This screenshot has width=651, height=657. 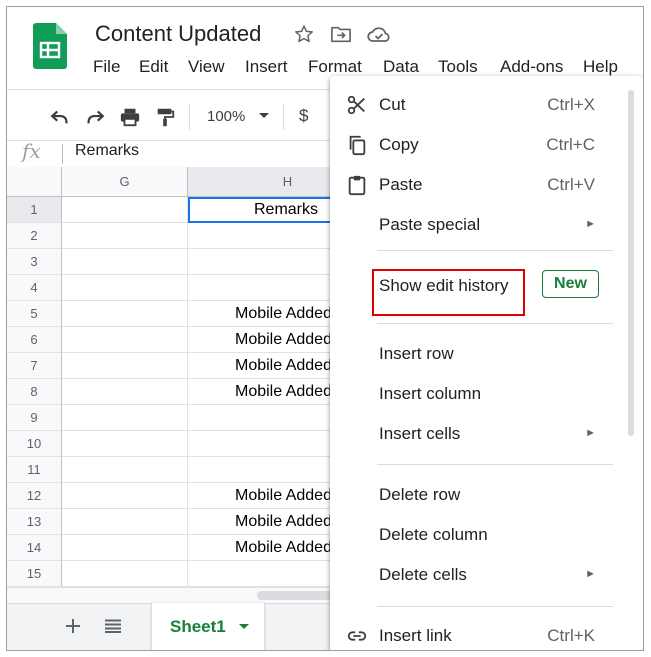 I want to click on row-header: 7, so click(x=34, y=366).